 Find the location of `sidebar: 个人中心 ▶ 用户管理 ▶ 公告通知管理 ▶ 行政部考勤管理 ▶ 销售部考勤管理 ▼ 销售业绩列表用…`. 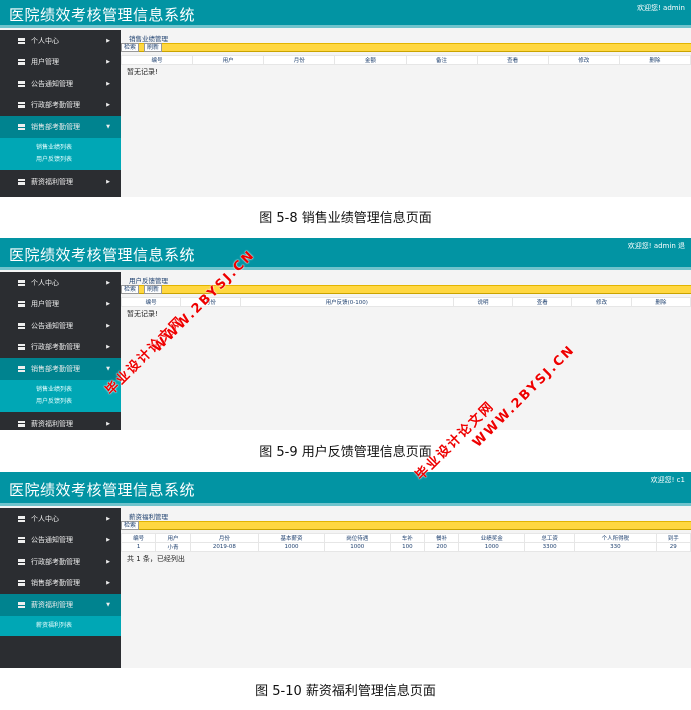

sidebar: 个人中心 ▶ 用户管理 ▶ 公告通知管理 ▶ 行政部考勤管理 ▶ 销售部考勤管理 ▼ 销售业绩列表用… is located at coordinates (60, 113).